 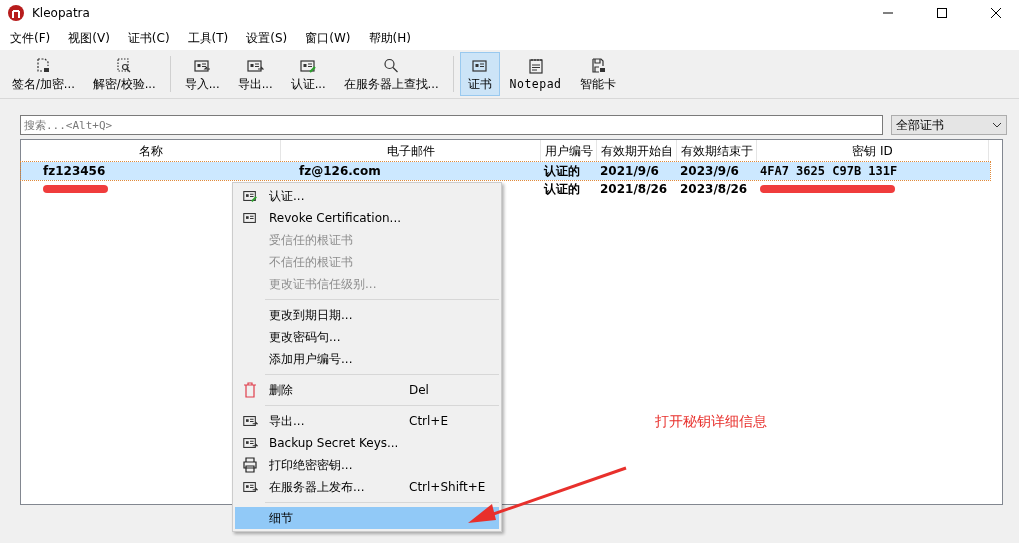 I want to click on search-icon, so click(x=391, y=65).